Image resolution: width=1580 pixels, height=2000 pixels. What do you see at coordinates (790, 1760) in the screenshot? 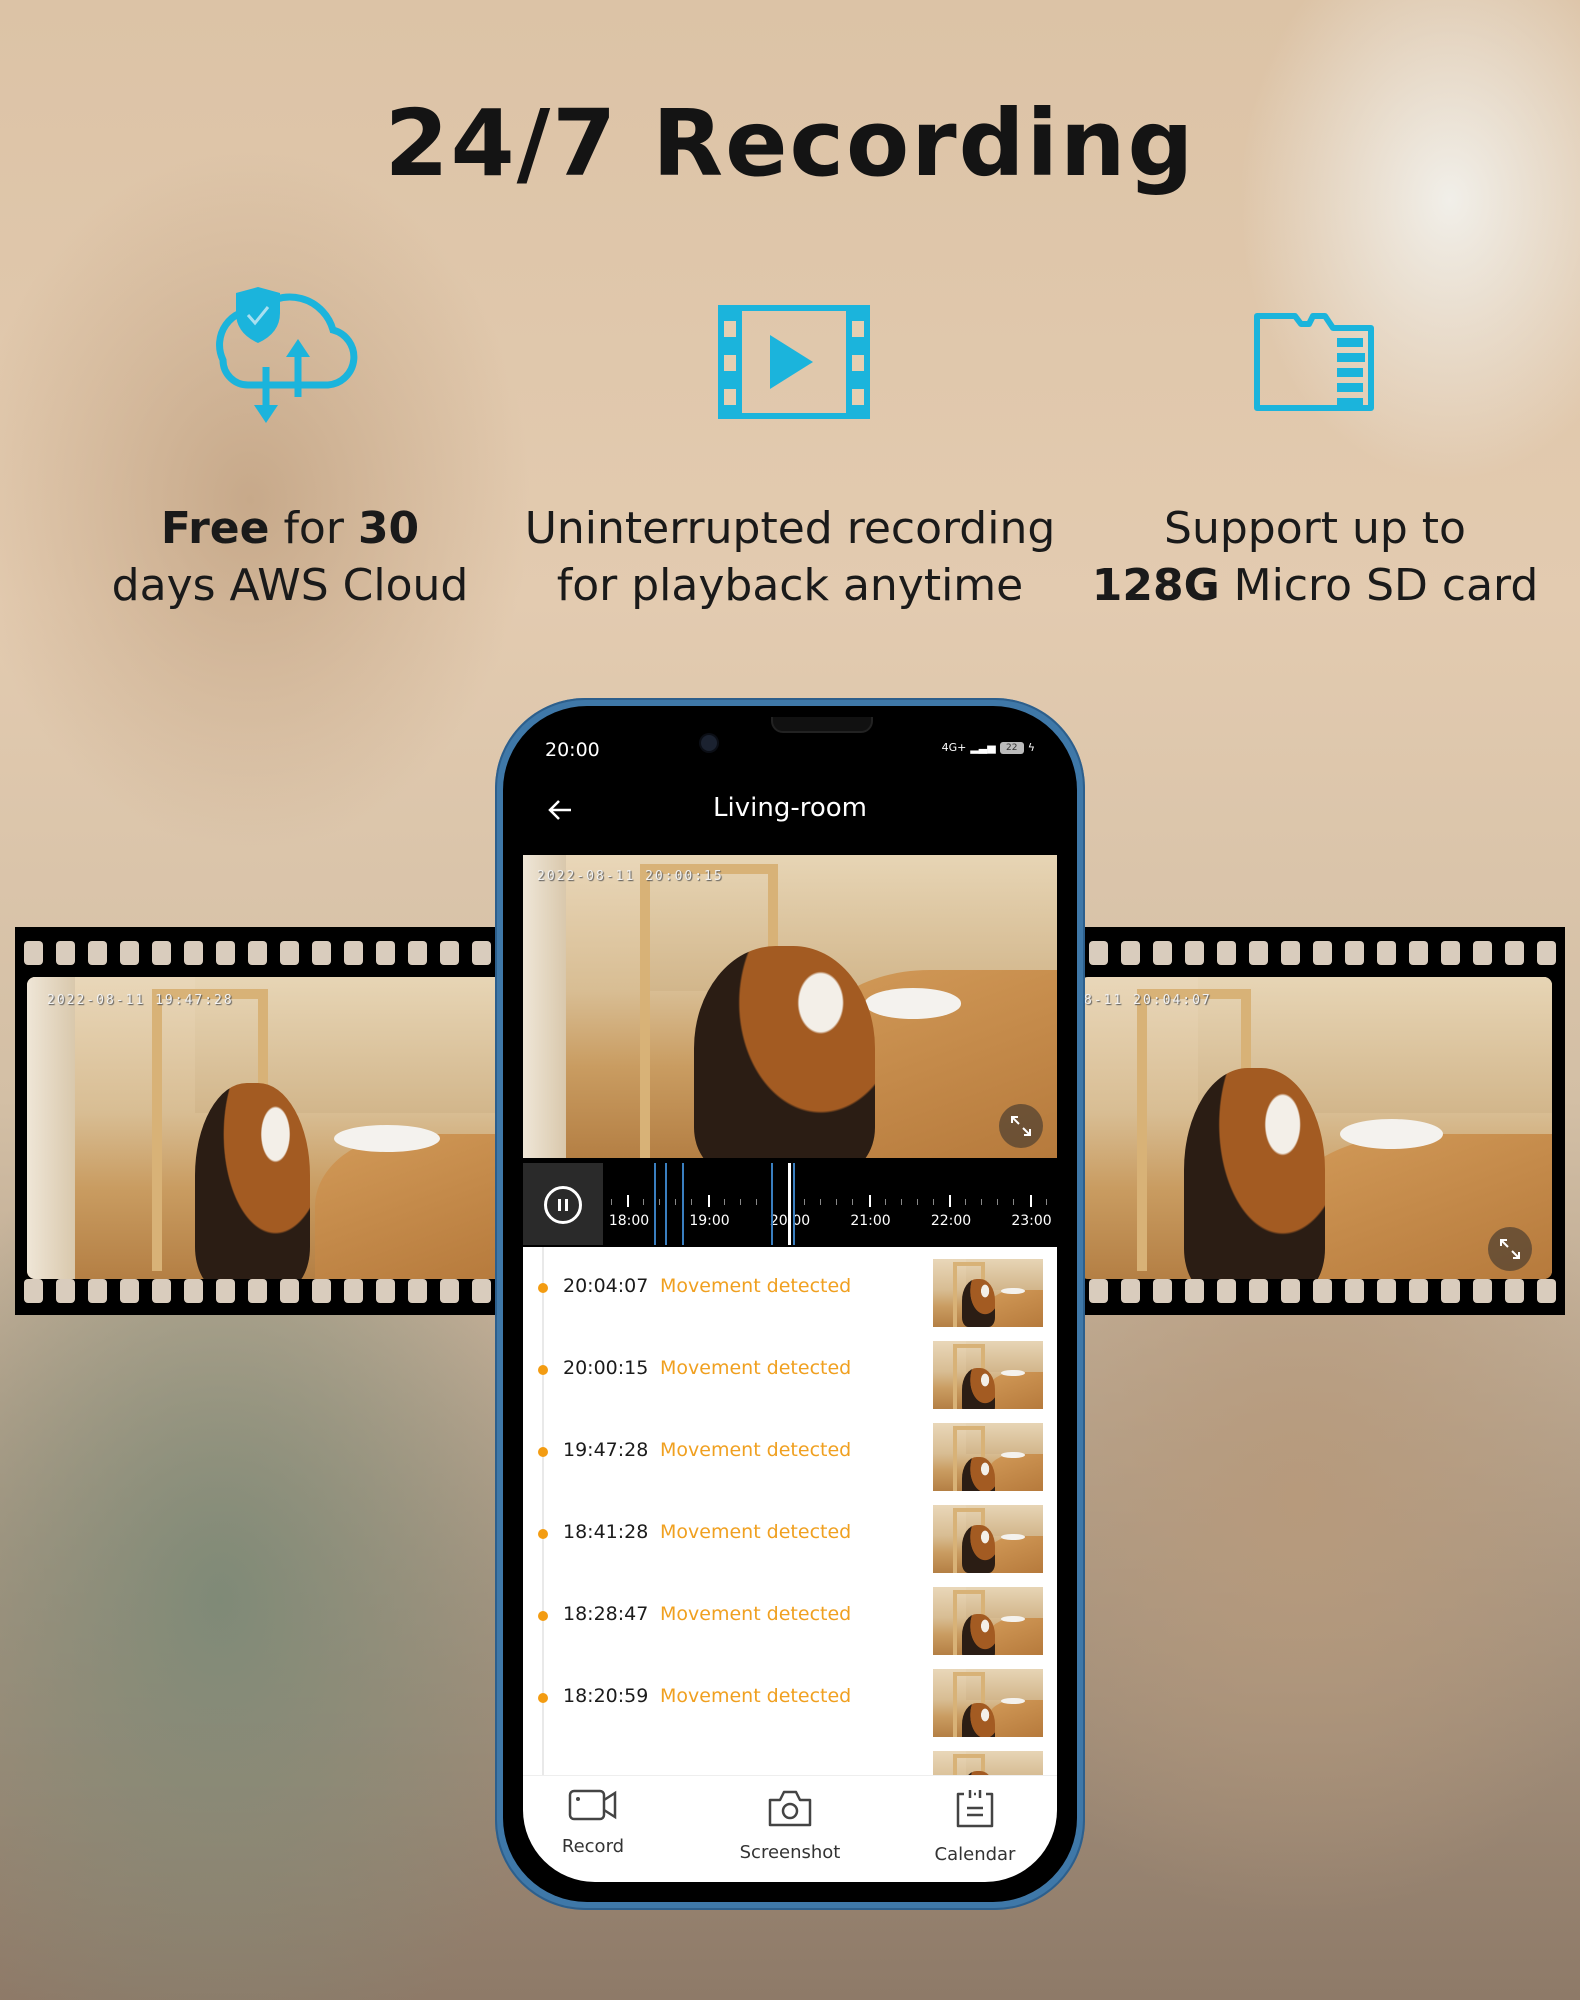
I see `event-list-item` at bounding box center [790, 1760].